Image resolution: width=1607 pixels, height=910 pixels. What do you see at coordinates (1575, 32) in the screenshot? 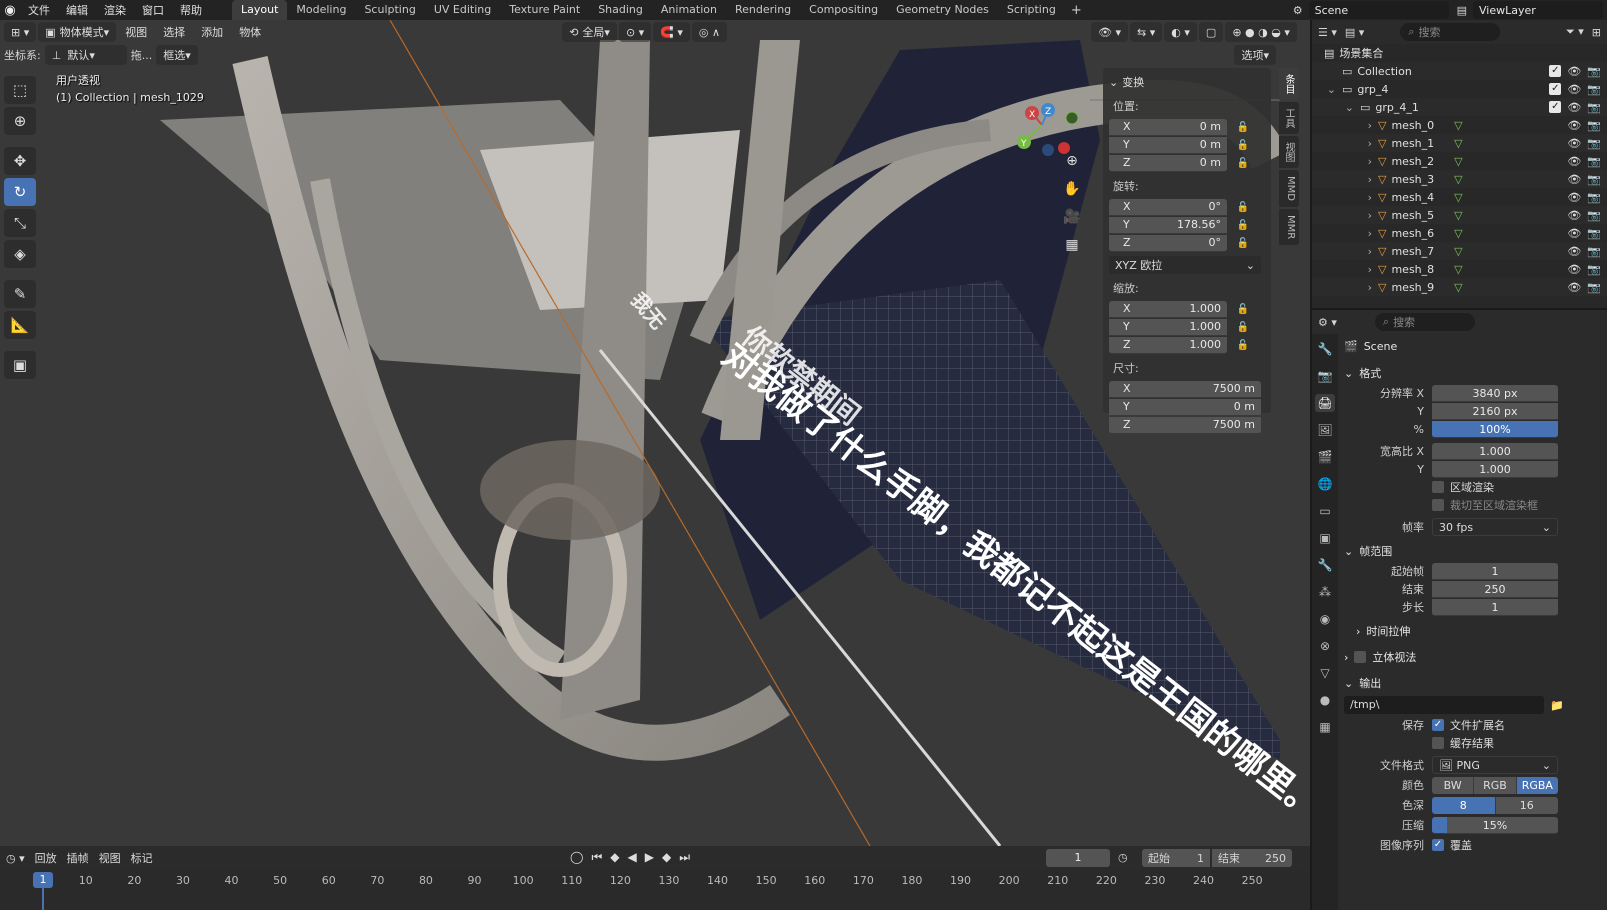
I see `filter-icon: ⏷ ▾` at bounding box center [1575, 32].